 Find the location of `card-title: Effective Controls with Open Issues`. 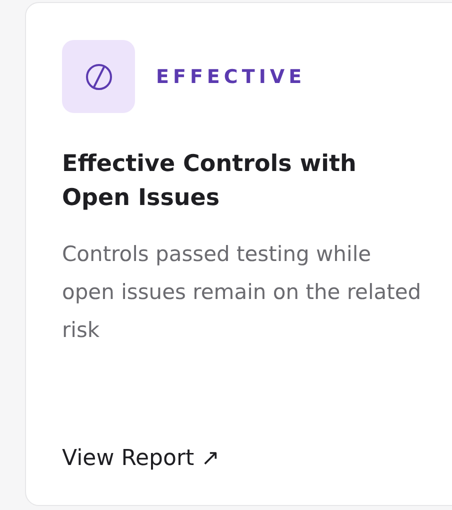

card-title: Effective Controls with Open Issues is located at coordinates (210, 181).